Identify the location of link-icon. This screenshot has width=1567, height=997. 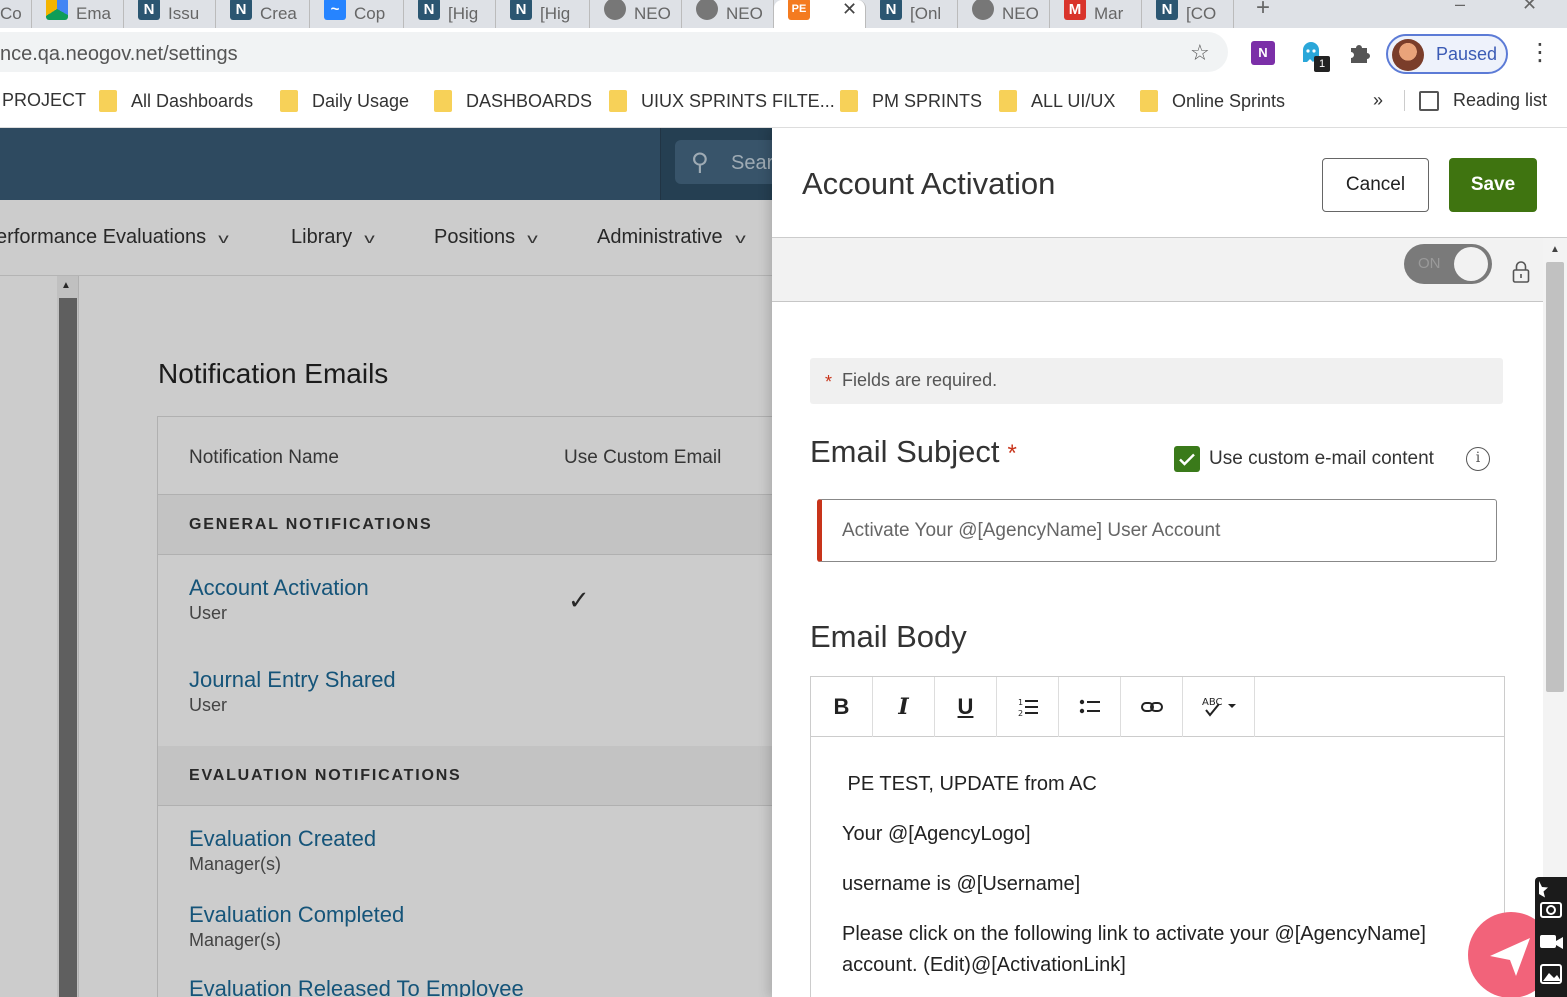
(1151, 707).